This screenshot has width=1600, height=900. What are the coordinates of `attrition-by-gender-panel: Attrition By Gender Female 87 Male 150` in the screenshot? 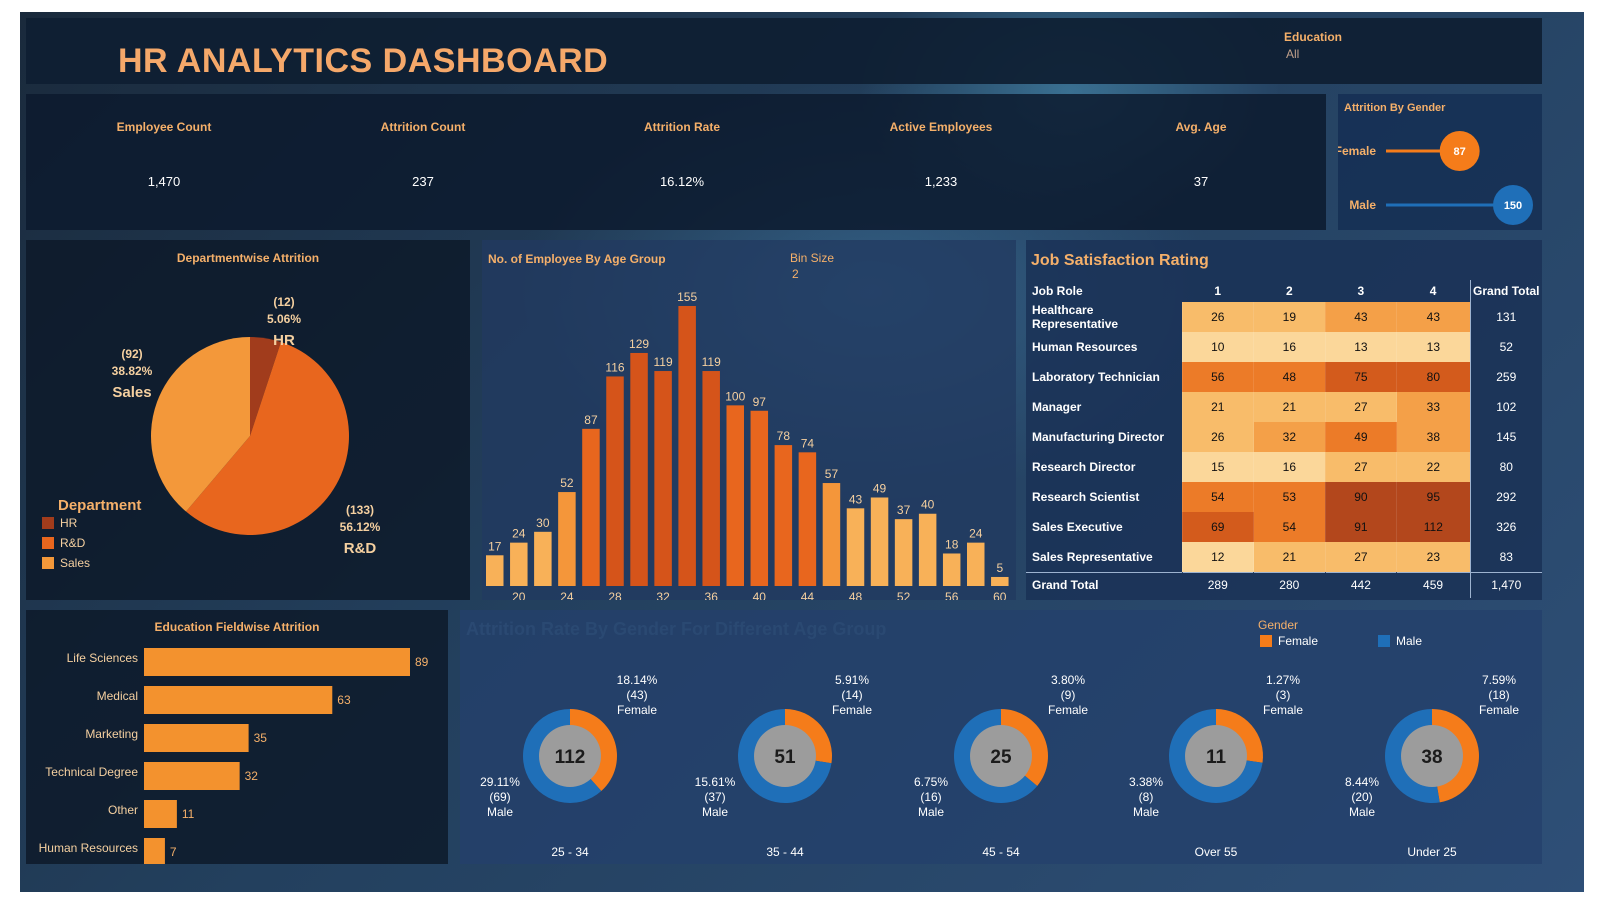 It's located at (1440, 162).